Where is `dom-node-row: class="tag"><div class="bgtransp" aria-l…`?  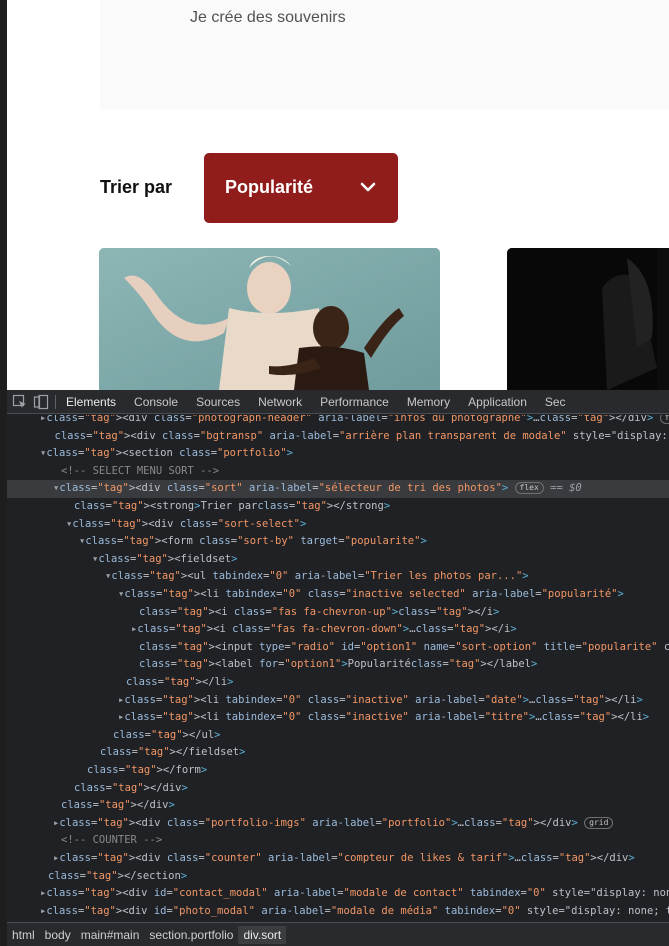 dom-node-row: class="tag"><div class="bgtransp" aria-l… is located at coordinates (338, 437).